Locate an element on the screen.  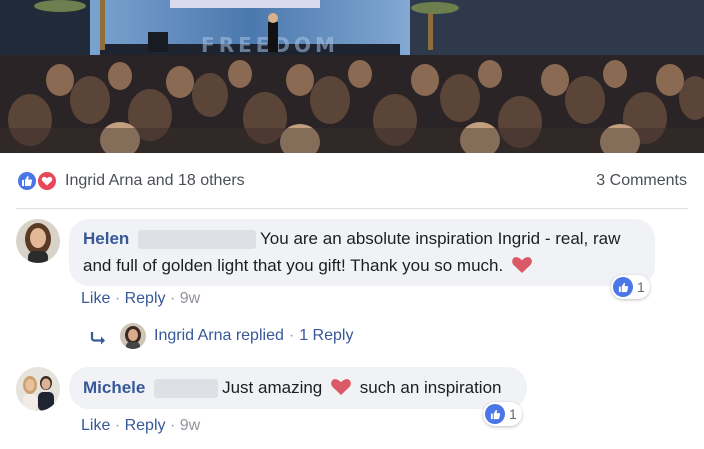
comment-text: such an inspiration is located at coordinates (430, 387).